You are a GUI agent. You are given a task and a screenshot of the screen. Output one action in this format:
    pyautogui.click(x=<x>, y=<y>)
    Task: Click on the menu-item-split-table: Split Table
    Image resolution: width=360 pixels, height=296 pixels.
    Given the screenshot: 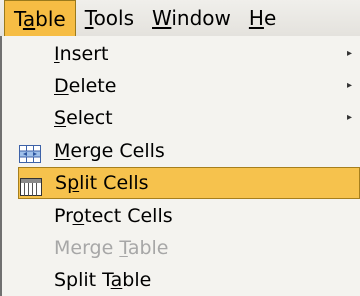 What is the action you would take?
    pyautogui.click(x=181, y=280)
    